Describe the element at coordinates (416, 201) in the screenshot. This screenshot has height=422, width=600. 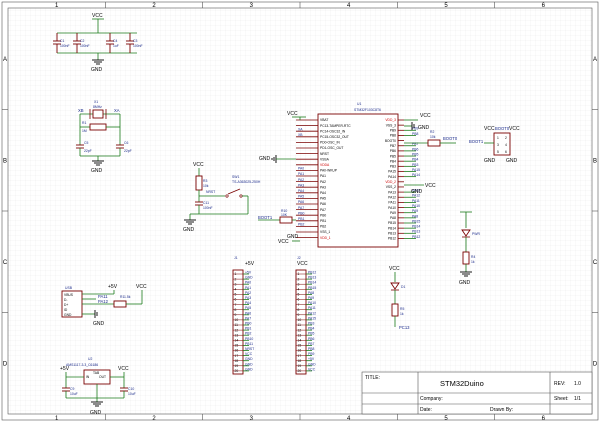
I see `net-label: PA11` at that location.